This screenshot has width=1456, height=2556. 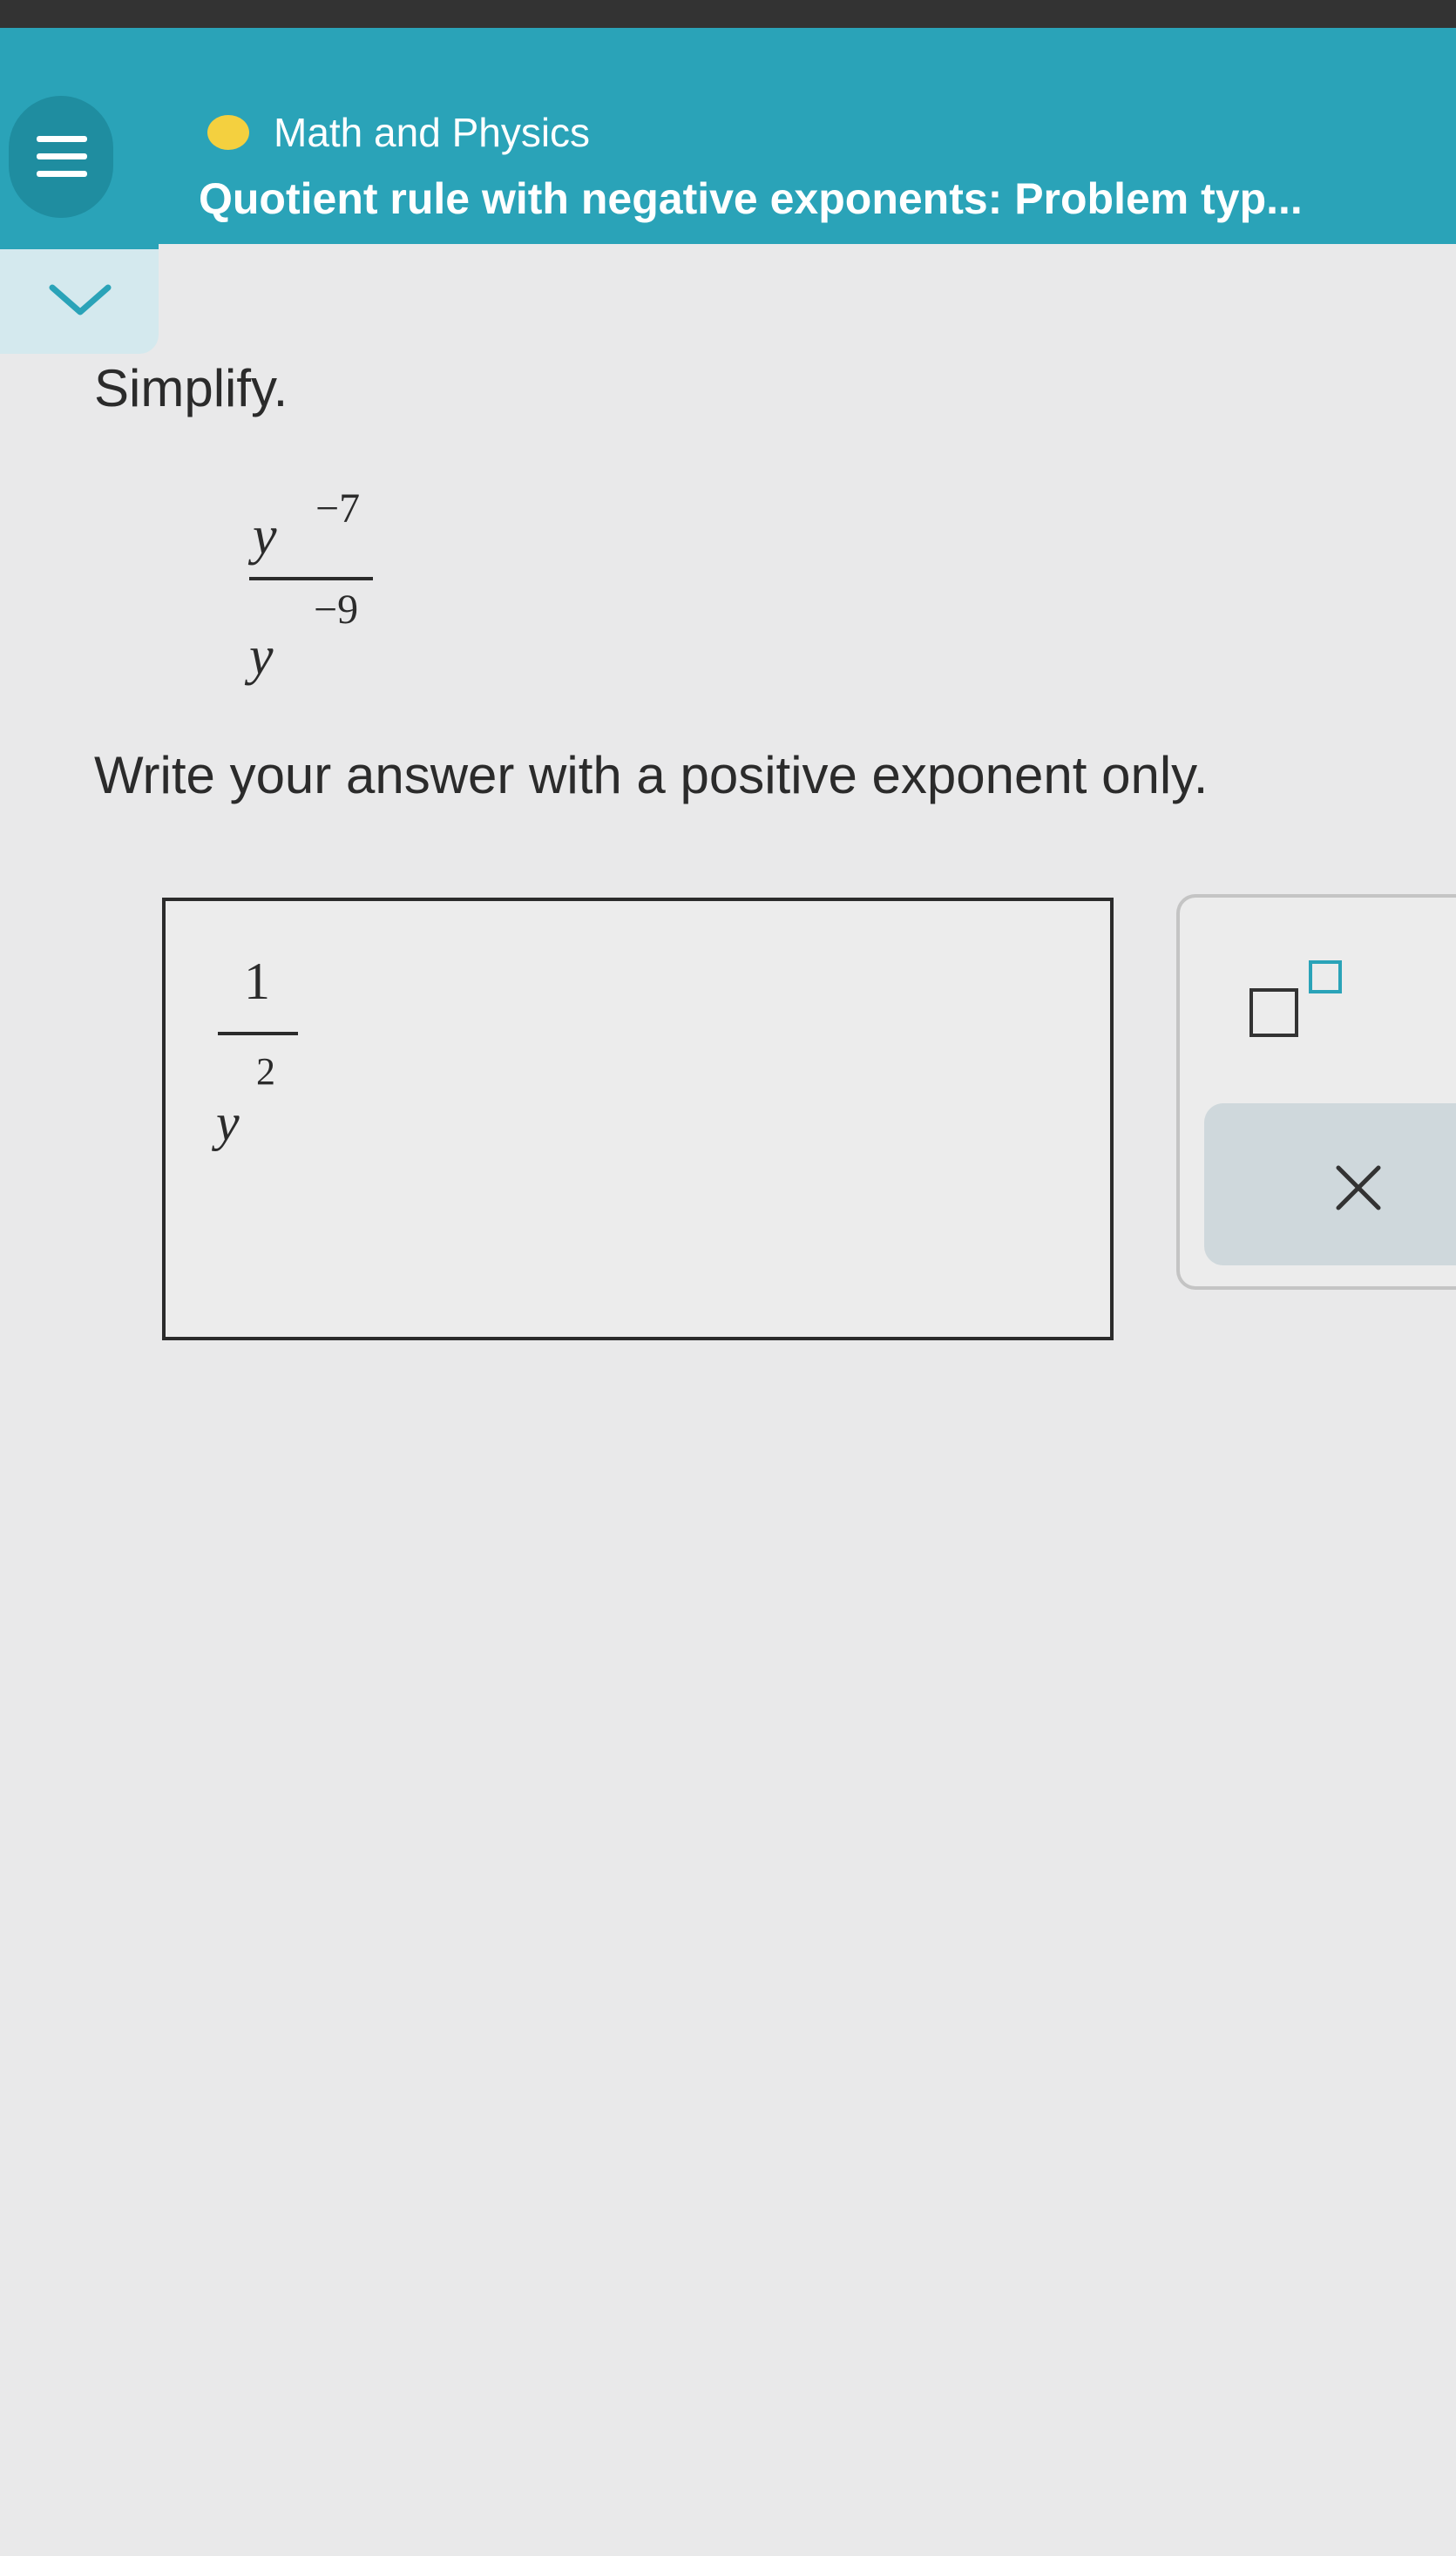 I want to click on problem-denominator-base: y, so click(x=261, y=656).